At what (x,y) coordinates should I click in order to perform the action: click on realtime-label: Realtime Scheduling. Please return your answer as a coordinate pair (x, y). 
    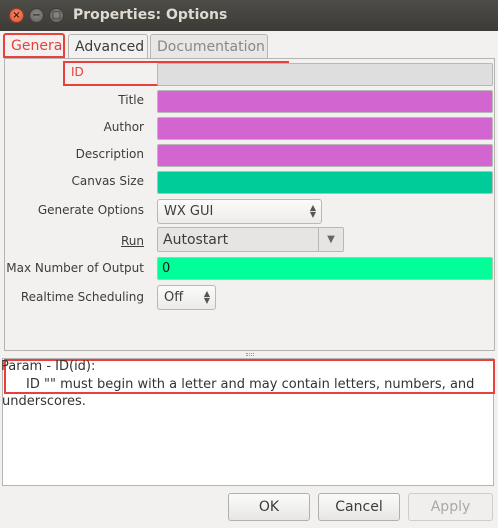
    Looking at the image, I should click on (82, 297).